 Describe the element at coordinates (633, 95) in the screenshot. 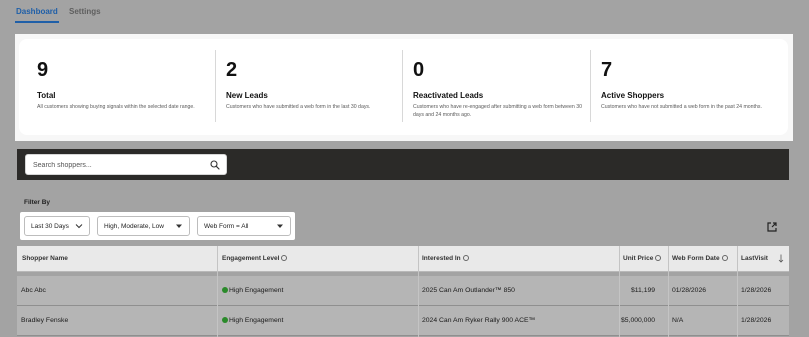

I see `card-label: Active Shoppers` at that location.